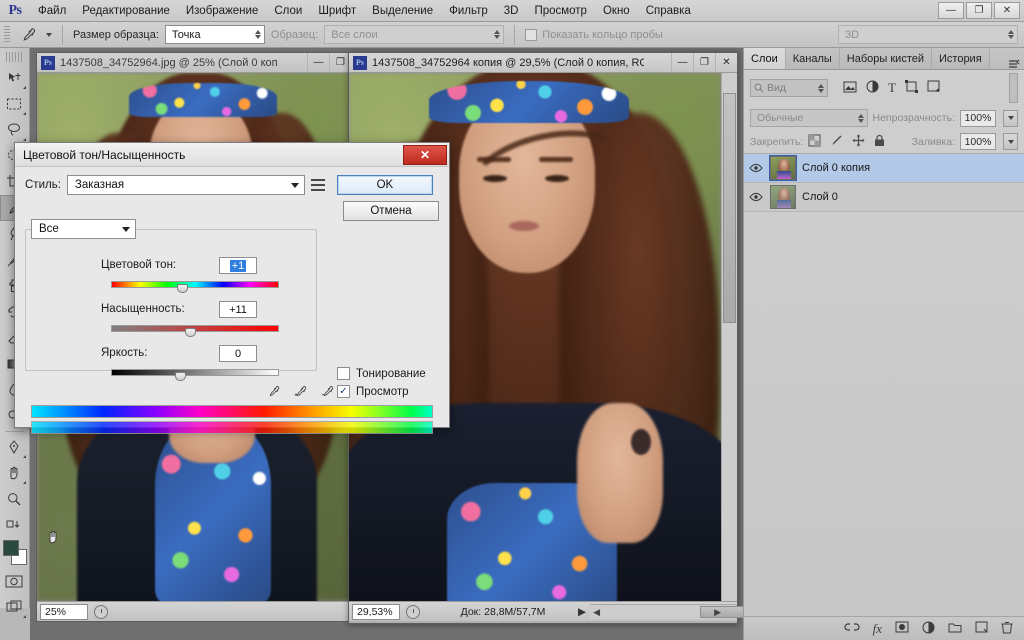 The height and width of the screenshot is (640, 1024). What do you see at coordinates (238, 265) in the screenshot?
I see `hue-value-field: +1` at bounding box center [238, 265].